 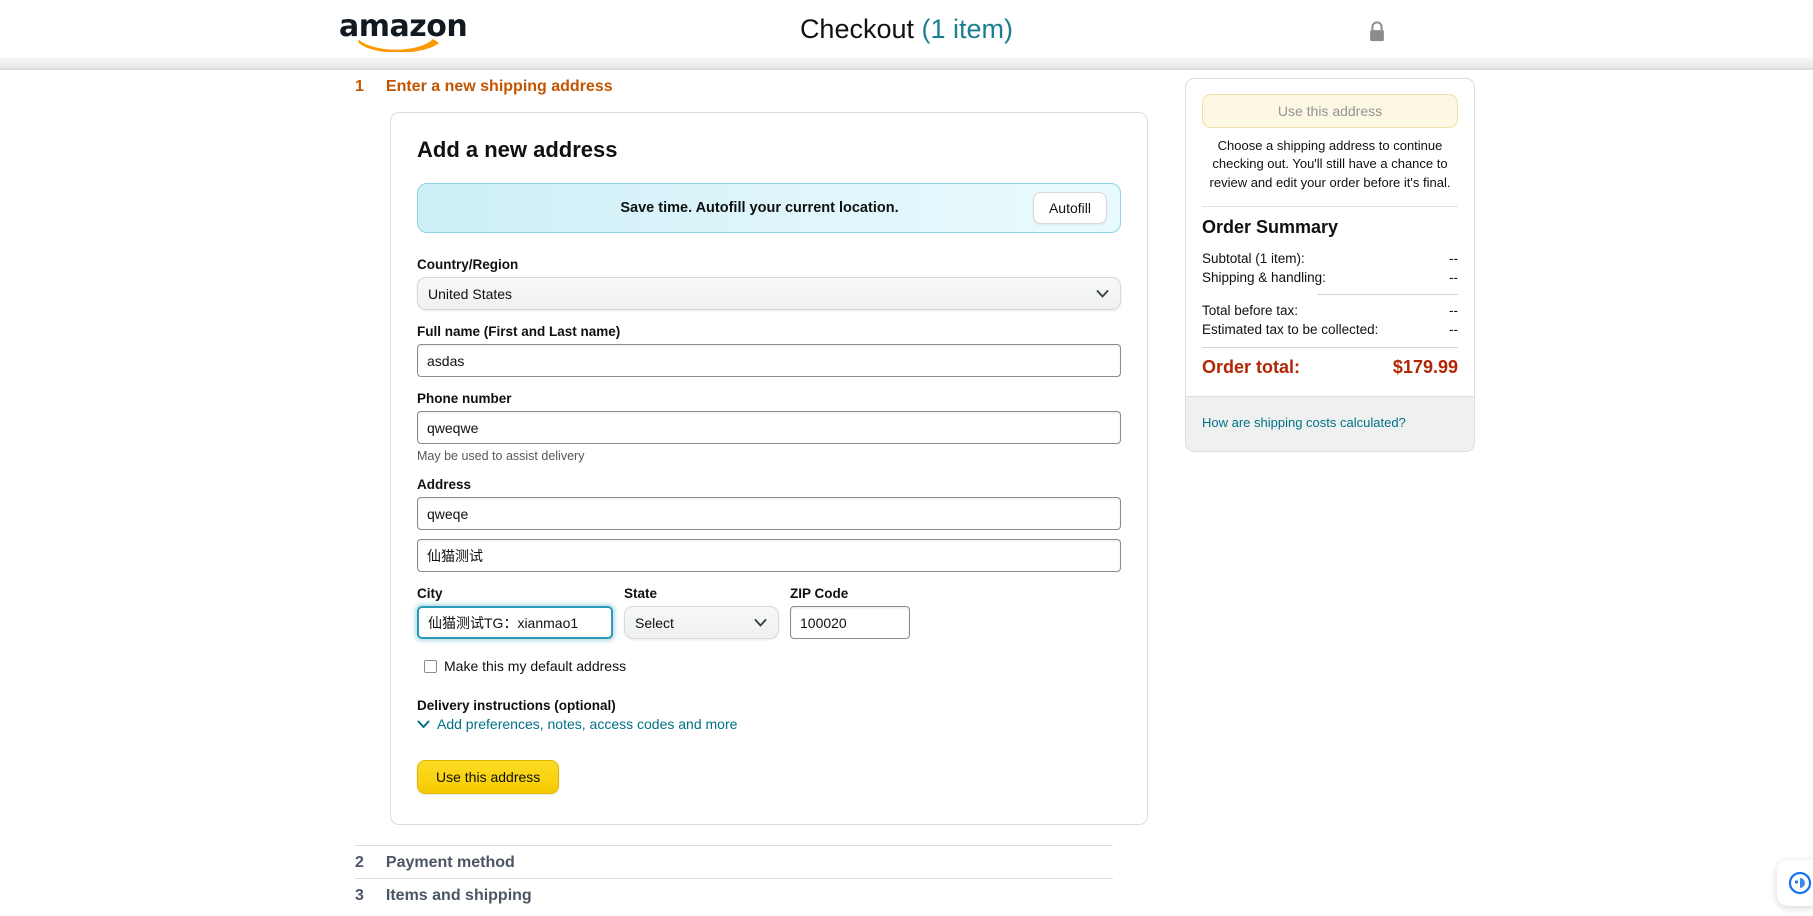 I want to click on section-label-3: Items and shipping, so click(x=458, y=895).